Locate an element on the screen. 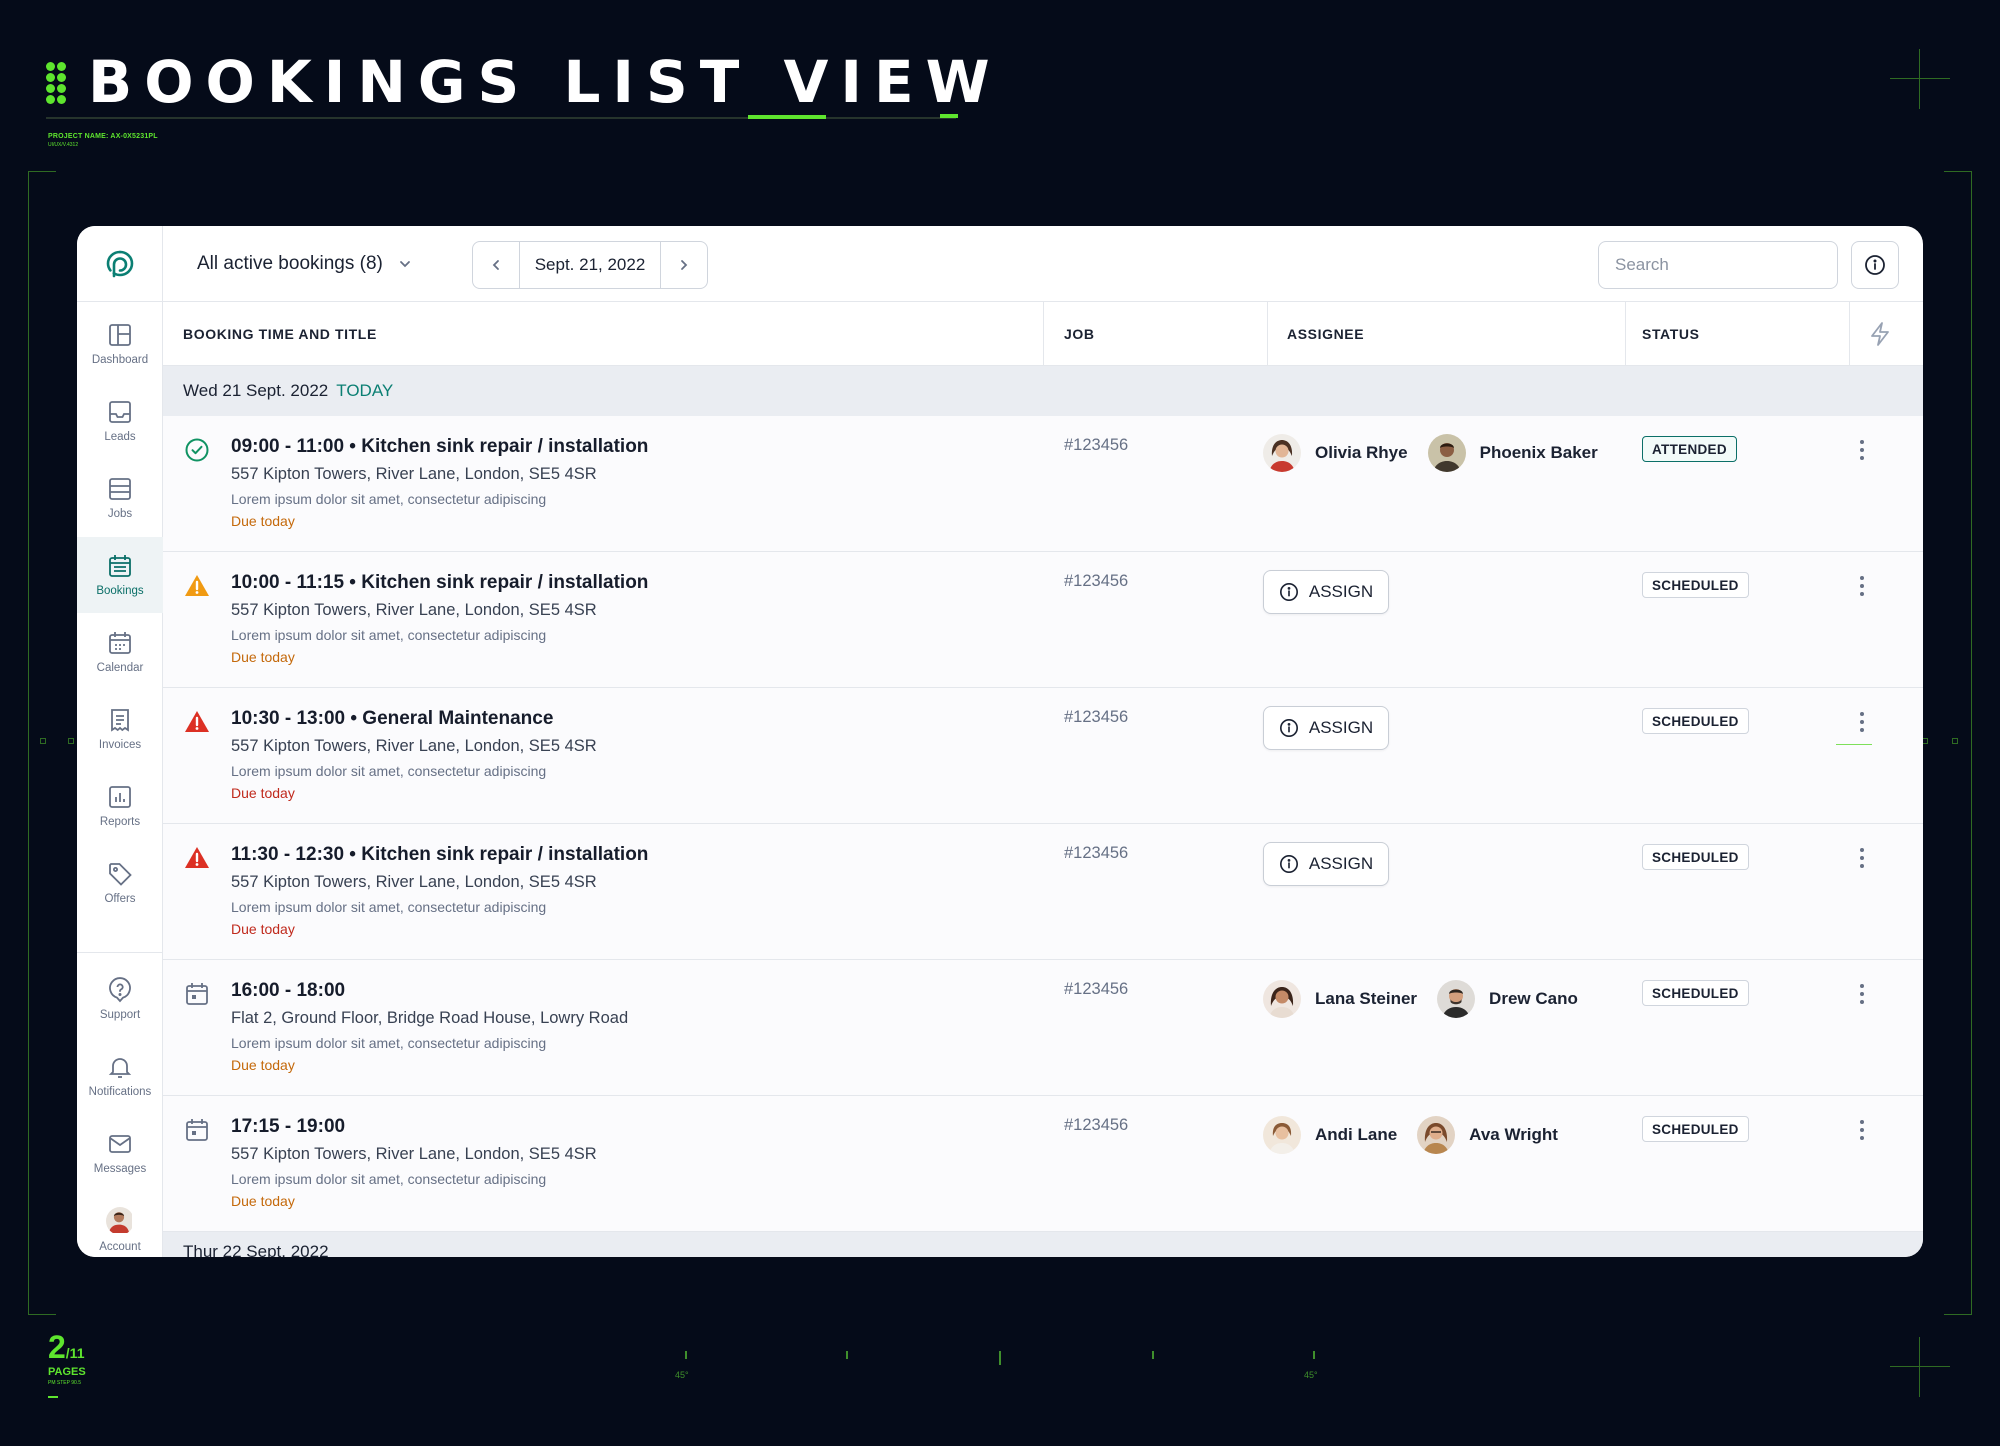 The width and height of the screenshot is (2000, 1446). logo-cell is located at coordinates (120, 264).